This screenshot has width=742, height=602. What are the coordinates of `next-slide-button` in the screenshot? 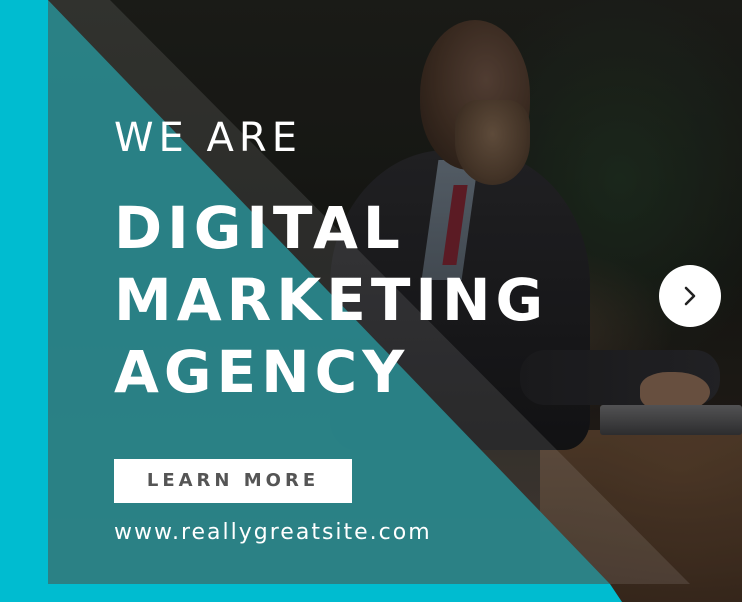 It's located at (690, 296).